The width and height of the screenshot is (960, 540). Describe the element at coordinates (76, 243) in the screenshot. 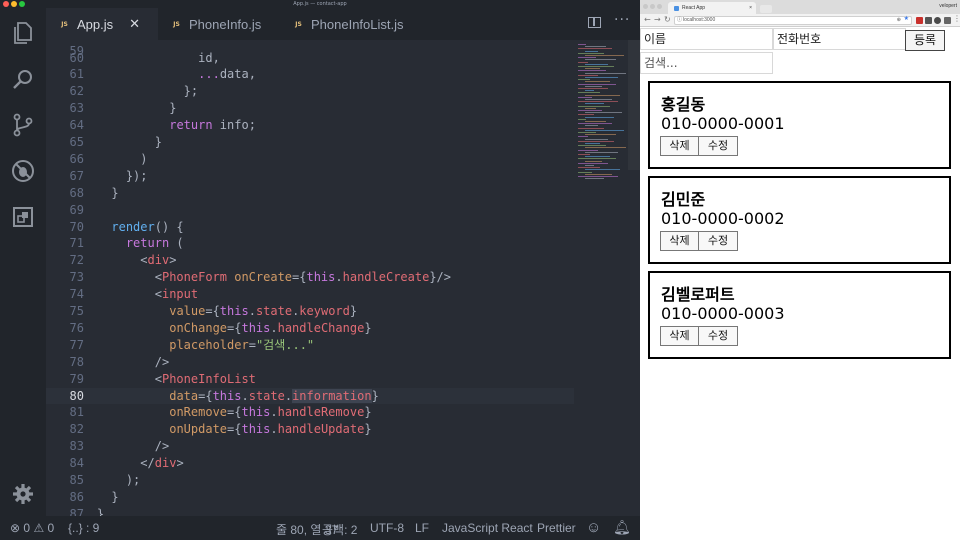

I see `line-number: 71` at that location.